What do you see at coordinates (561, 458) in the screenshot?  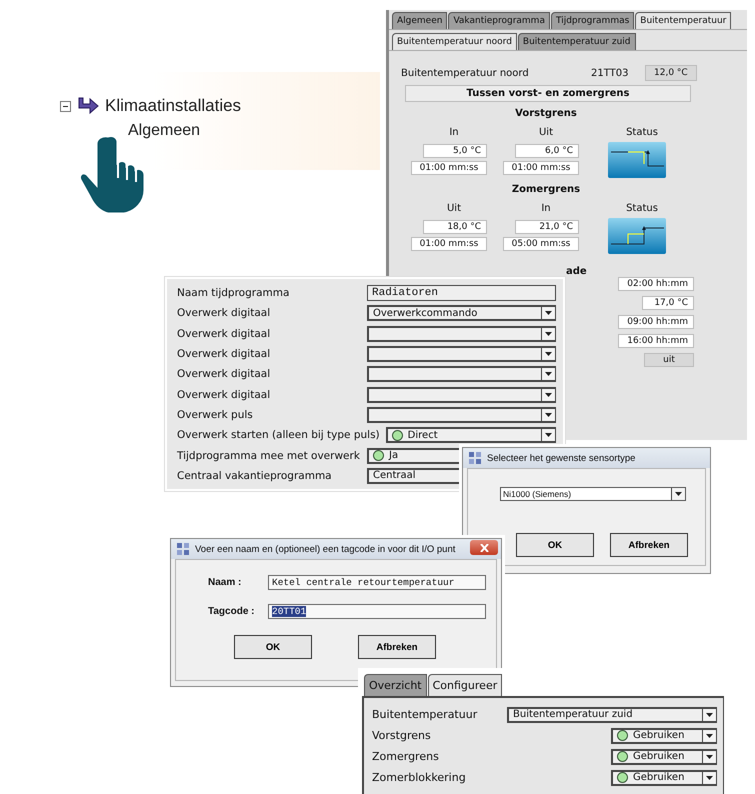 I see `dialog-title: Selecteer het gewenste sensortype` at bounding box center [561, 458].